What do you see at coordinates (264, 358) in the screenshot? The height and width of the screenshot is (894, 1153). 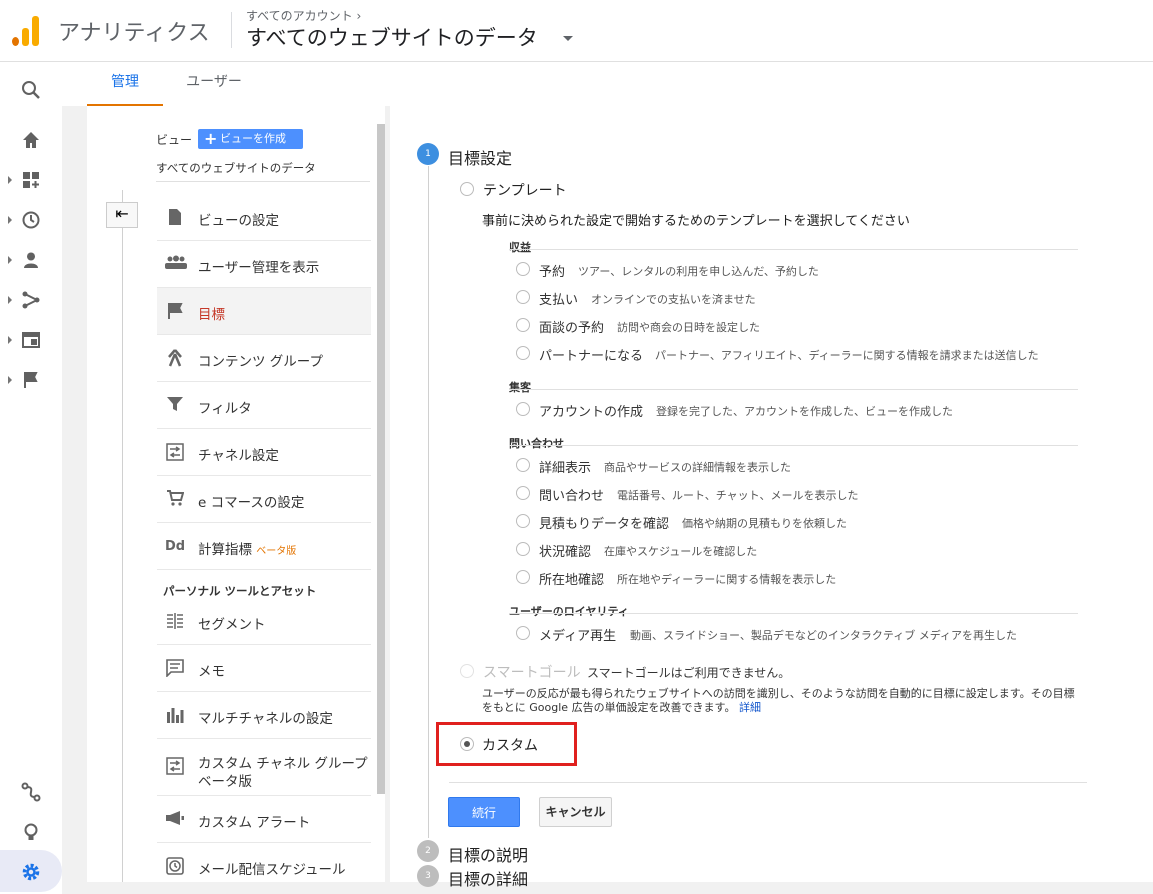 I see `nav-content-grouping: コンテンツ グループ` at bounding box center [264, 358].